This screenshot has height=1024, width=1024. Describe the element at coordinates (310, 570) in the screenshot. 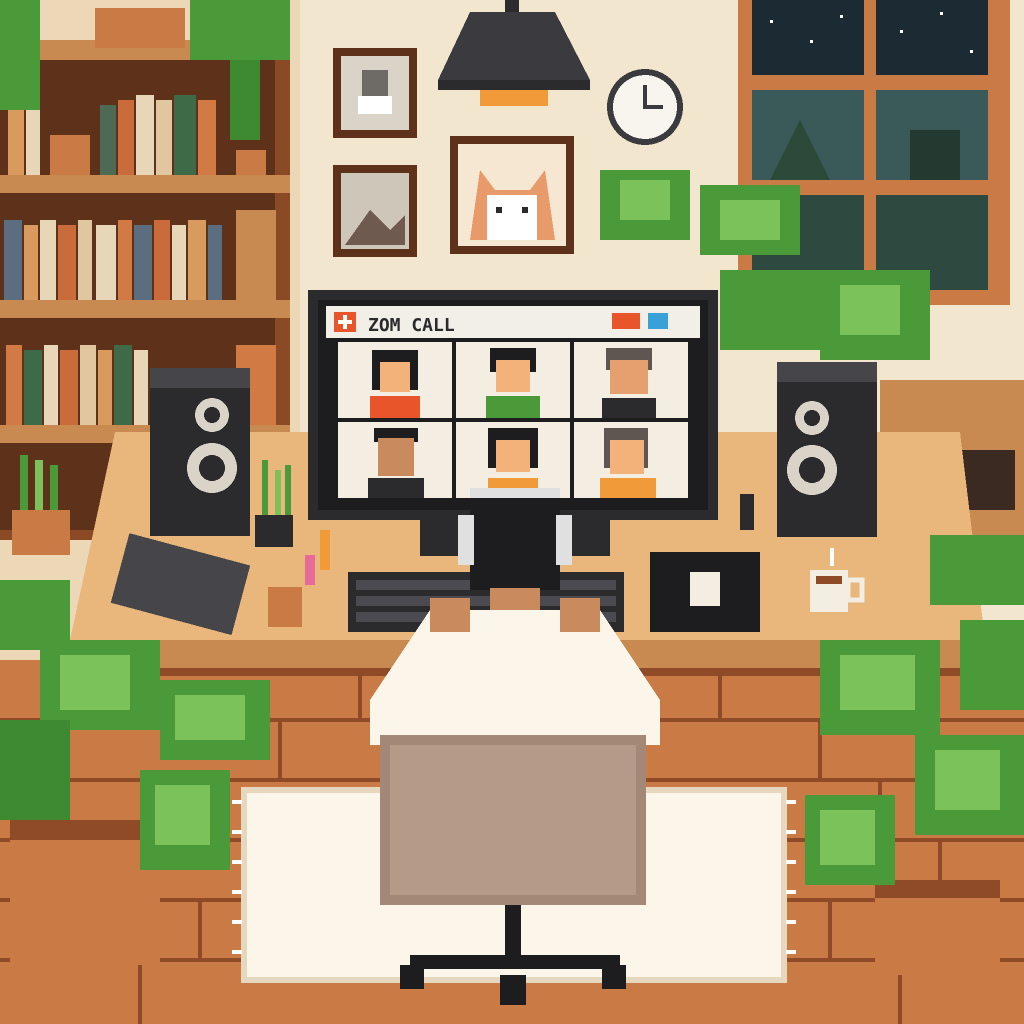

I see `pen` at that location.